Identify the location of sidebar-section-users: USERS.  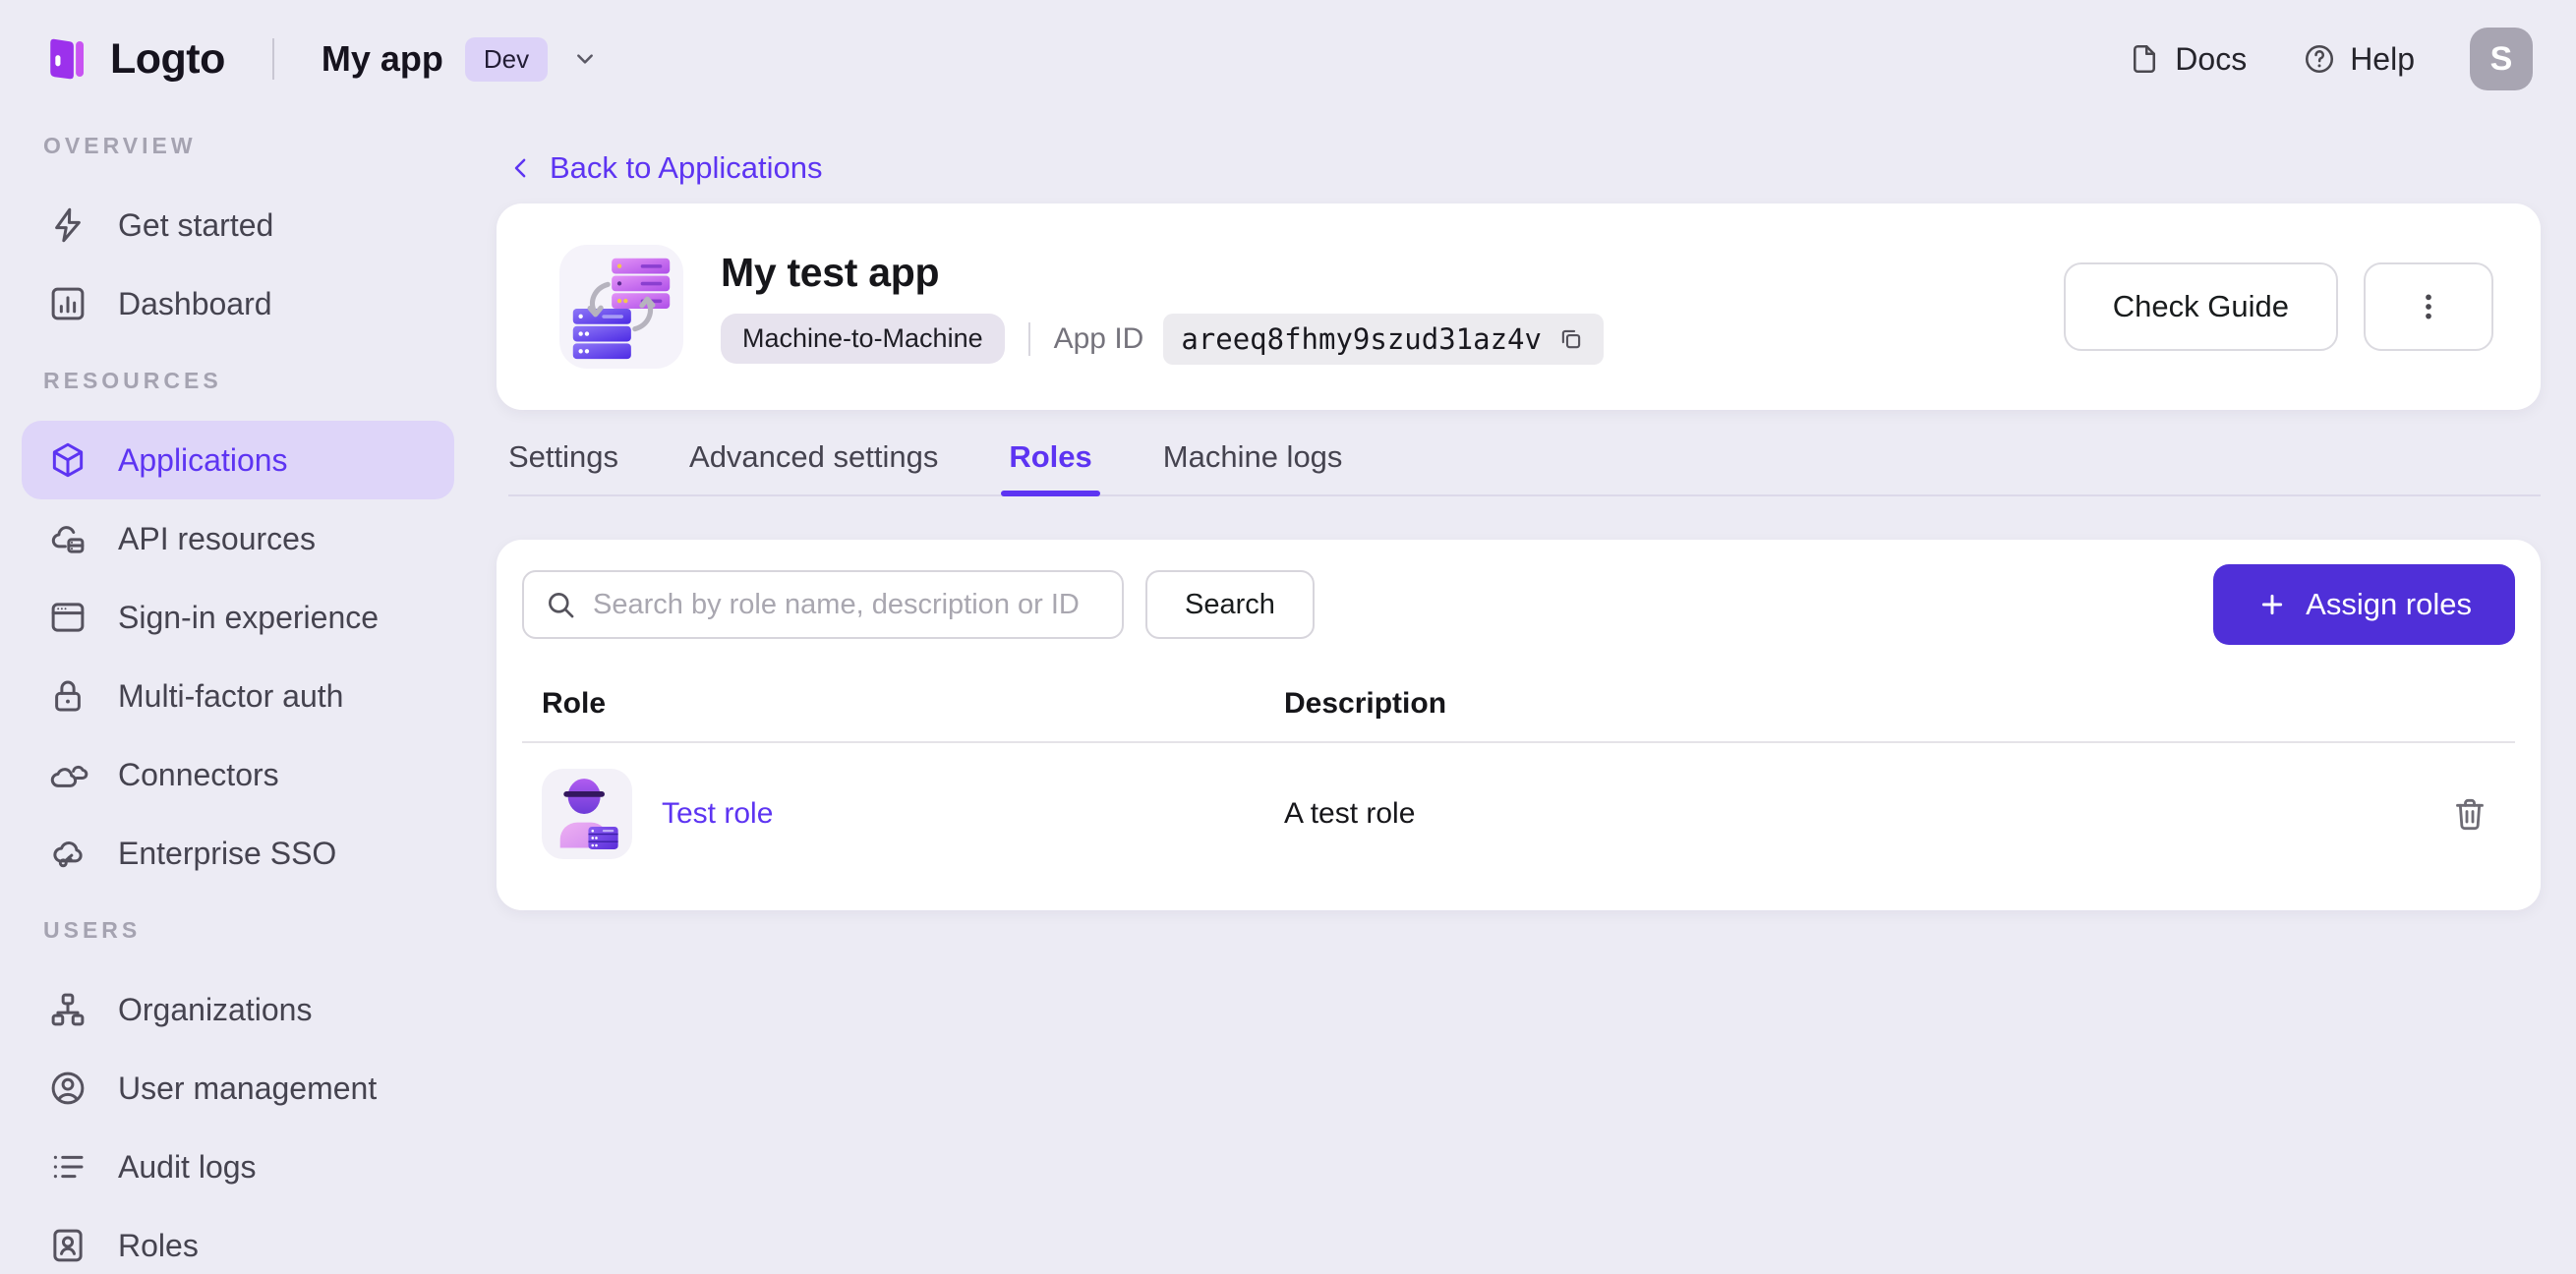
(92, 930).